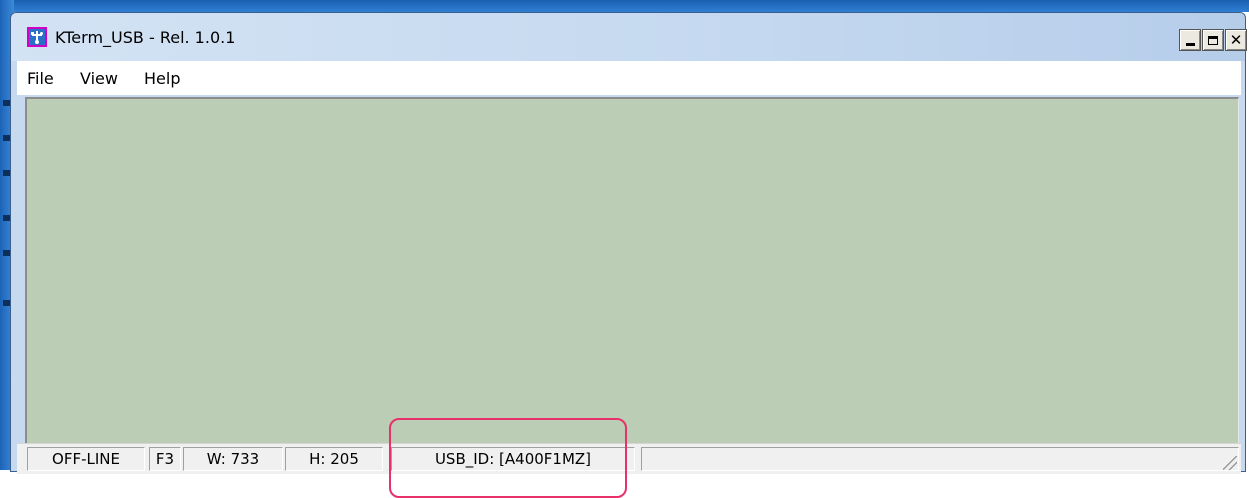 The image size is (1249, 498). Describe the element at coordinates (99, 78) in the screenshot. I see `menu-view: View` at that location.